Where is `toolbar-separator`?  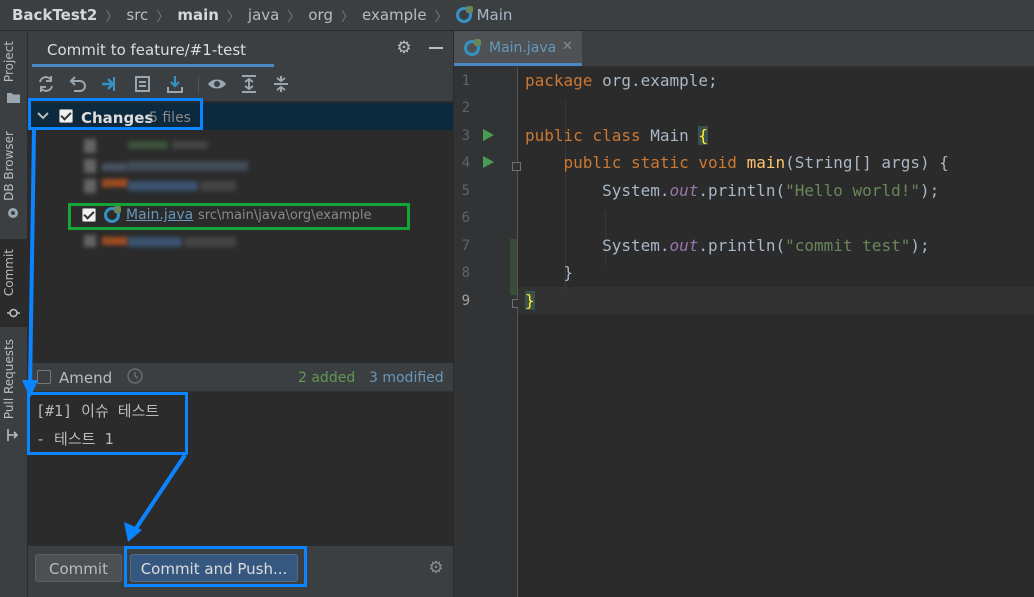 toolbar-separator is located at coordinates (198, 85).